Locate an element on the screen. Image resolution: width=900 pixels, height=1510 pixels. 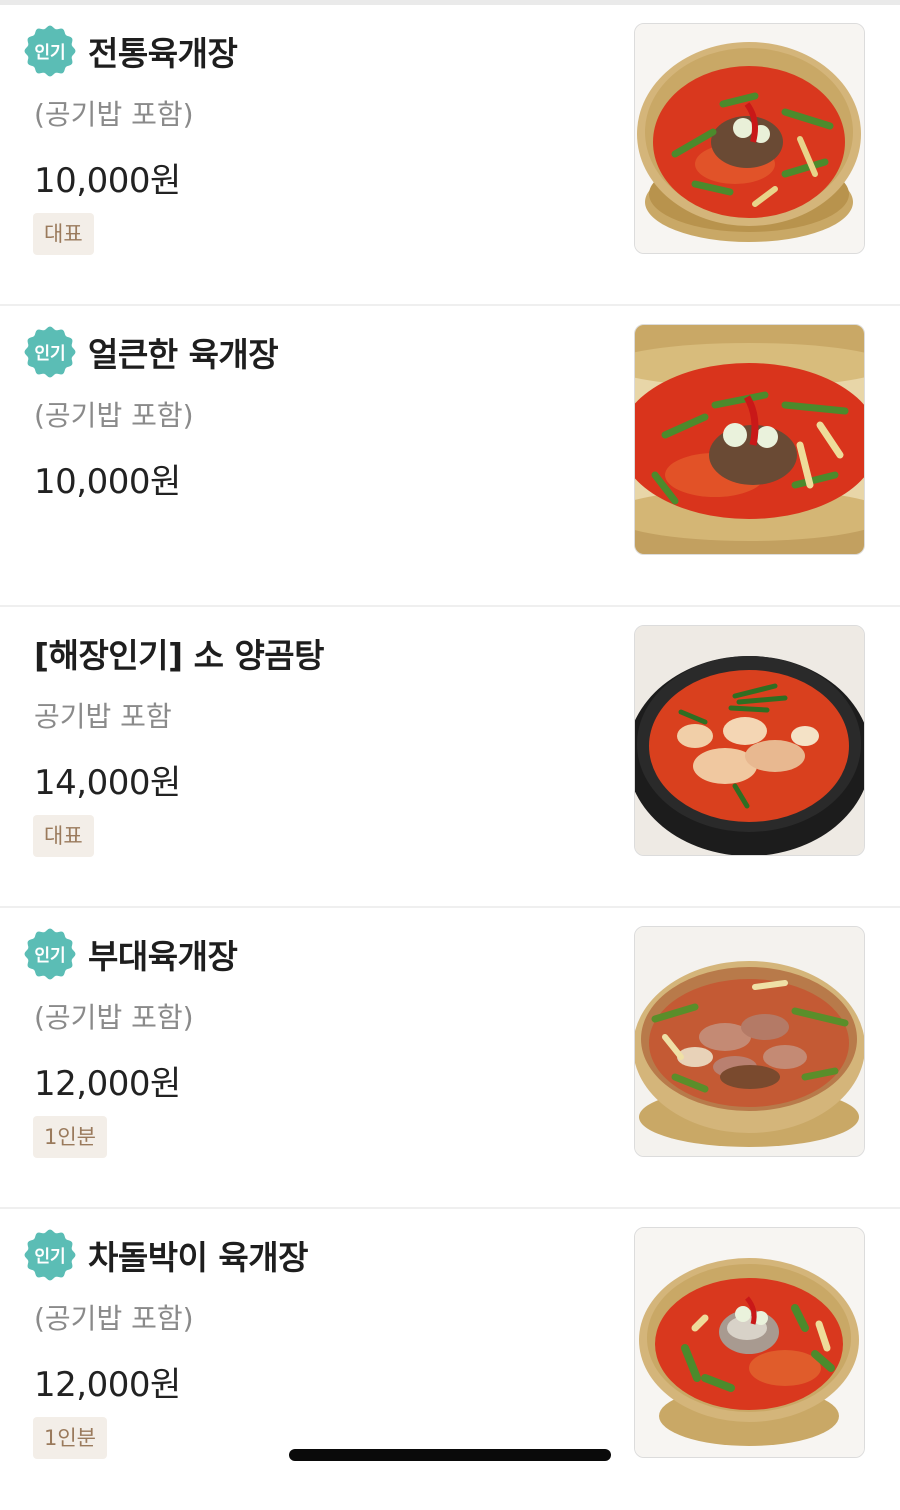
menu-item-name: [해장인기] 소 양곰탕 is located at coordinates (179, 655).